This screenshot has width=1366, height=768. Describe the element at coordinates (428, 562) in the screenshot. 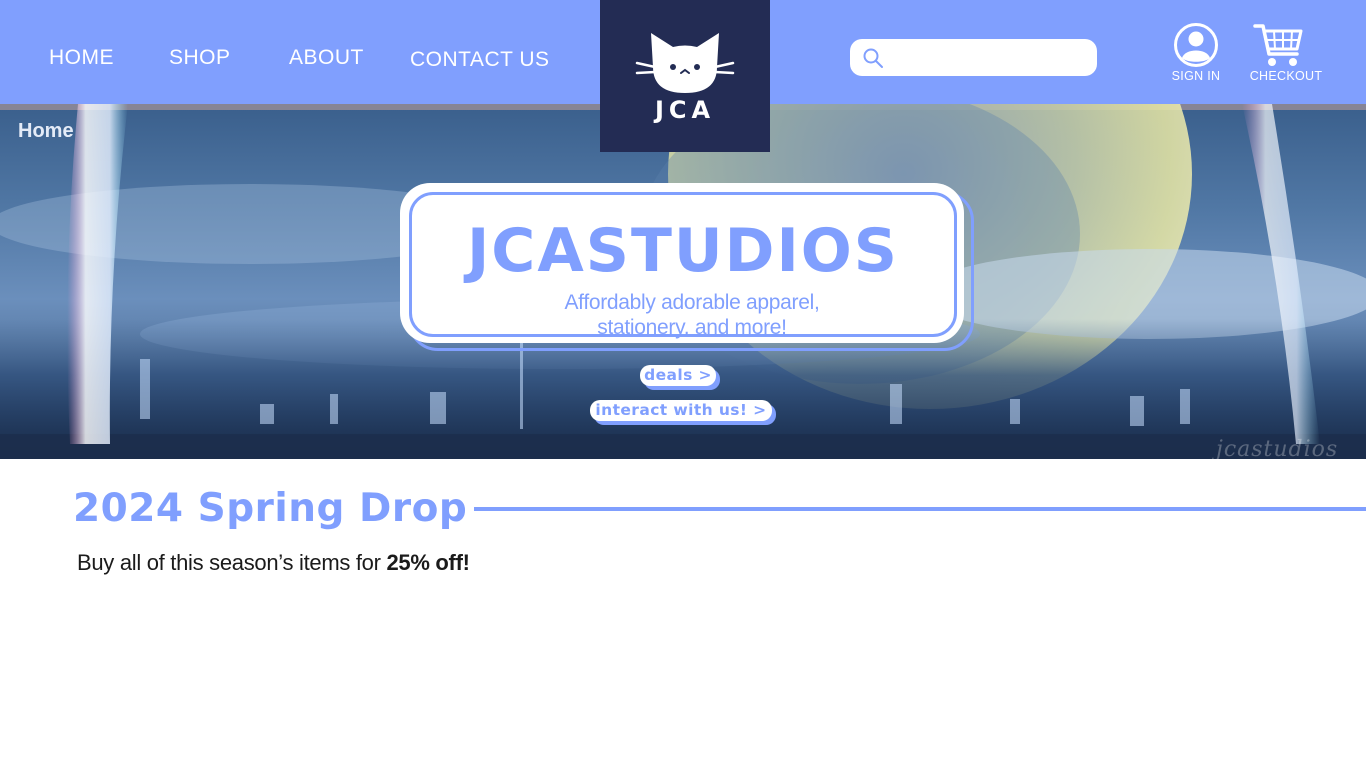

I see `promo-discount: 25% off!` at that location.